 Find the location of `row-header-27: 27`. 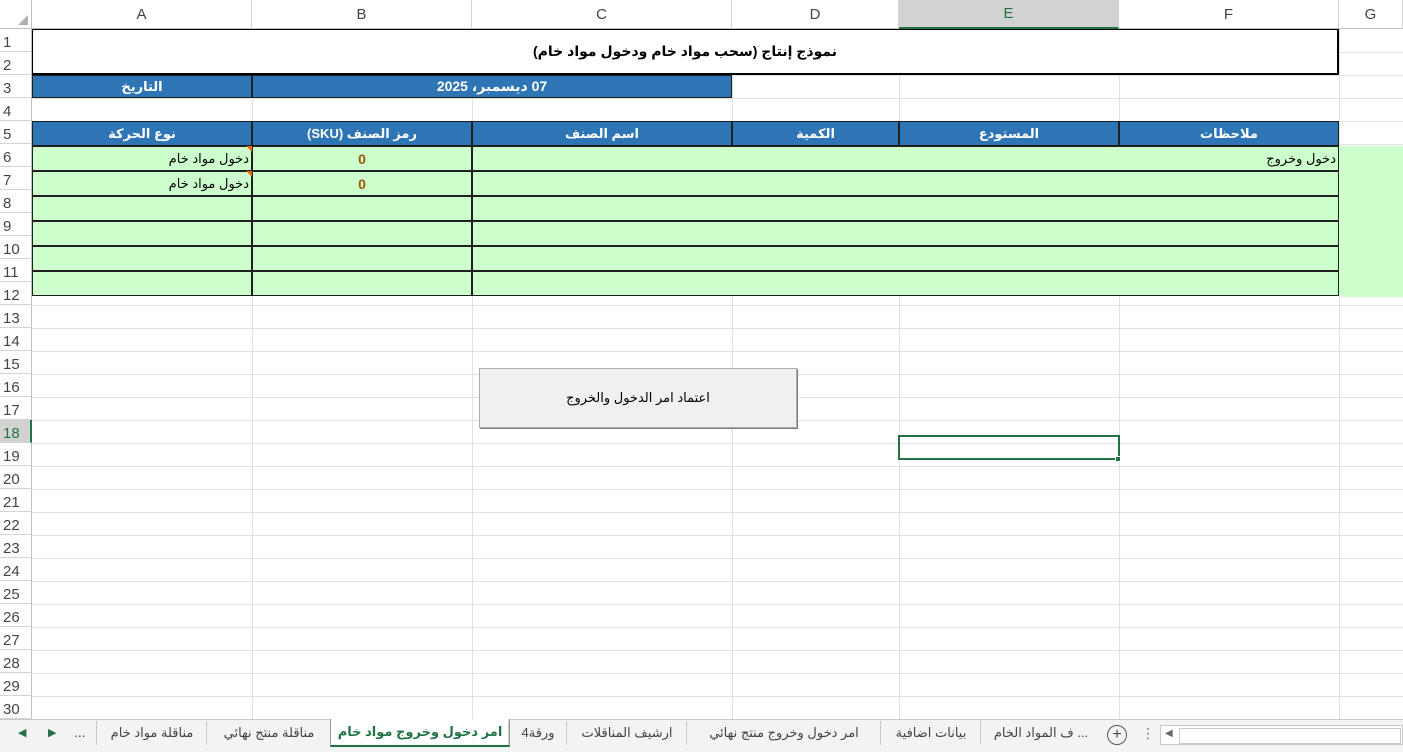

row-header-27: 27 is located at coordinates (16, 638).